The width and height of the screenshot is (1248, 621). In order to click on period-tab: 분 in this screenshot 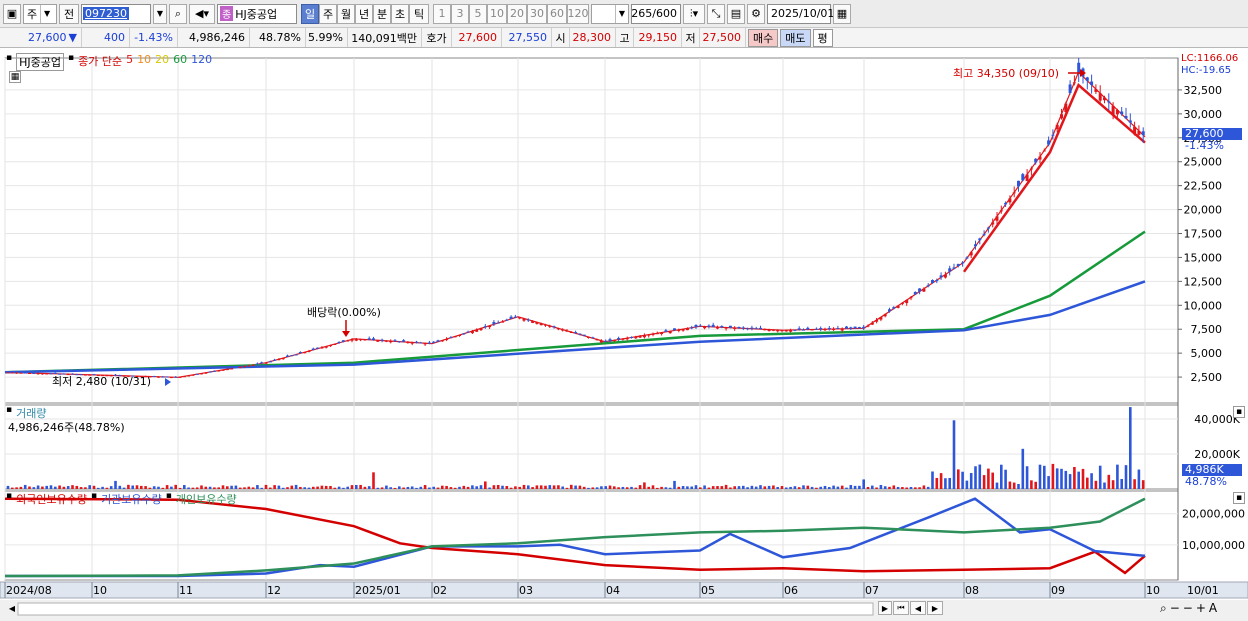, I will do `click(382, 13)`.